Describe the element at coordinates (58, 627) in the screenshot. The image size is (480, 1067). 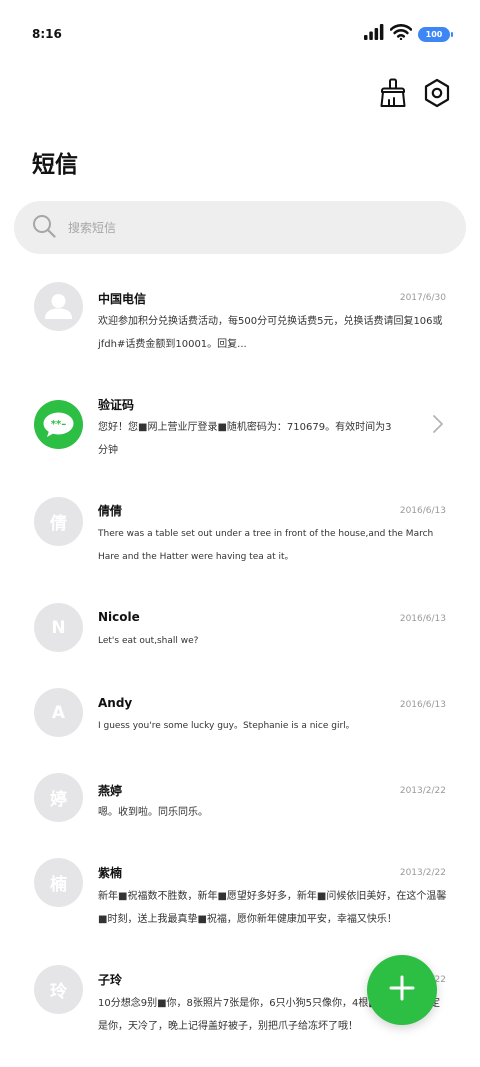
I see `avatar: N` at that location.